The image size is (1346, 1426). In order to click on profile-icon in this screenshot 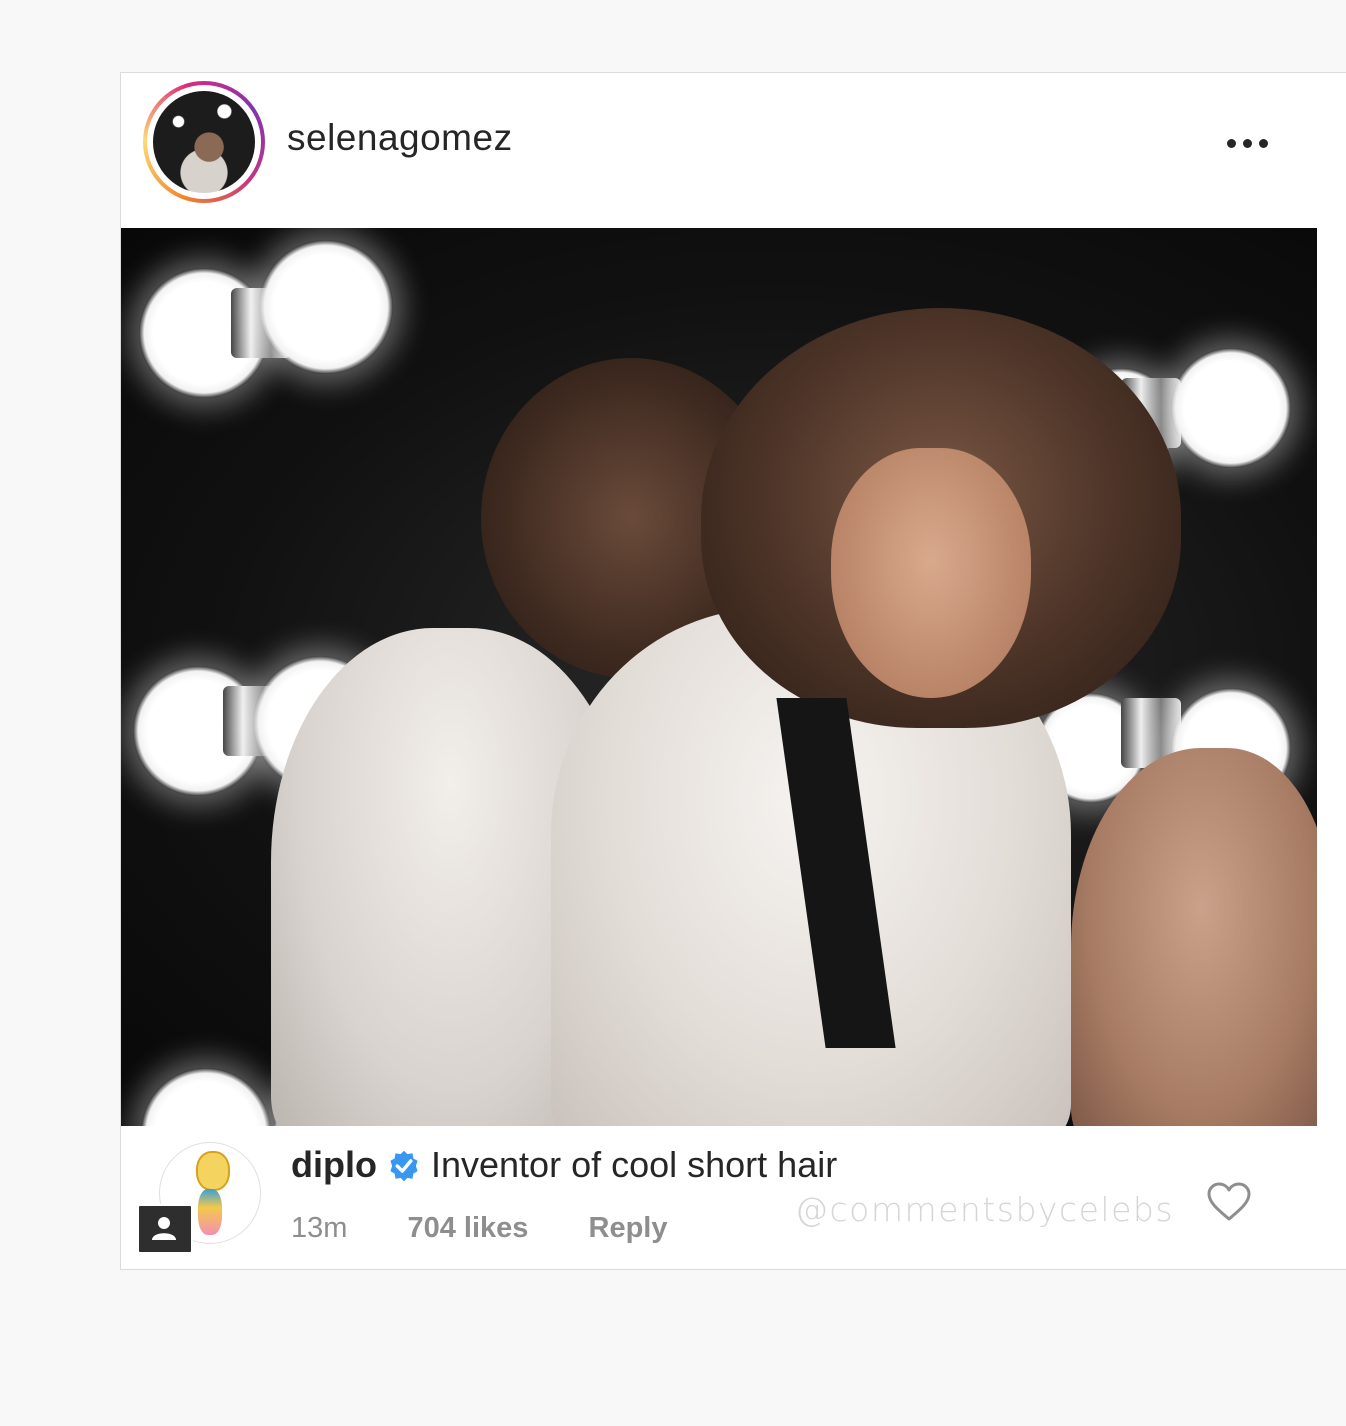, I will do `click(165, 1229)`.